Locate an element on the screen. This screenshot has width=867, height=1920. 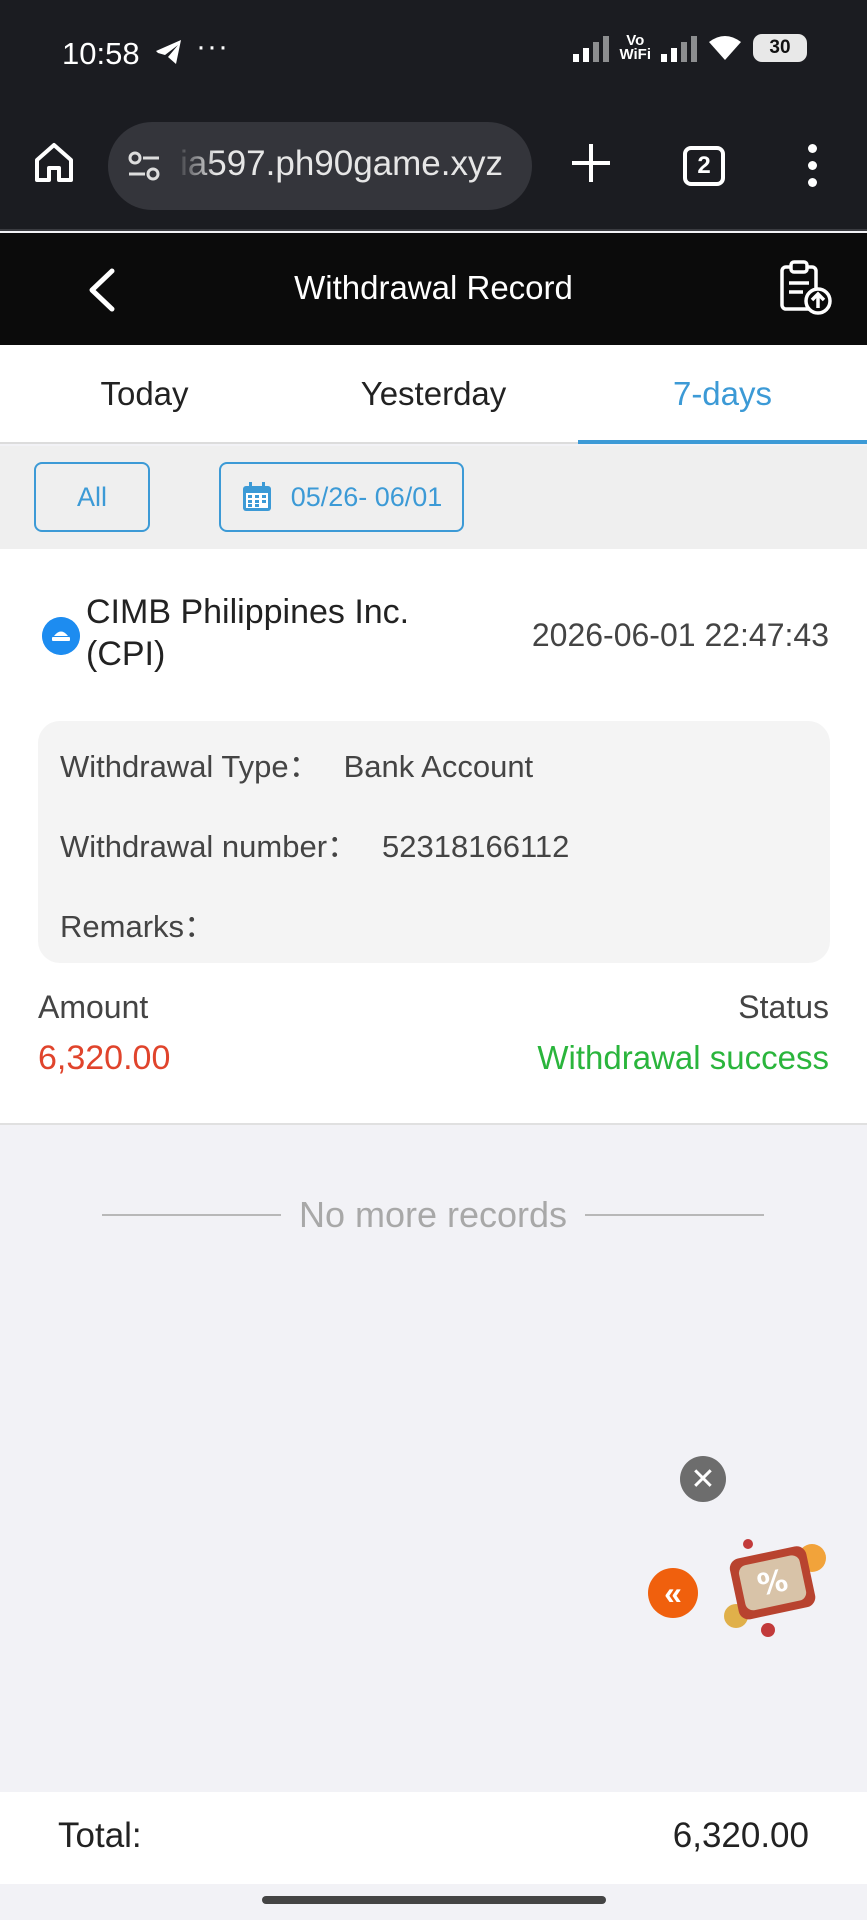
tab-today: Today is located at coordinates (144, 393).